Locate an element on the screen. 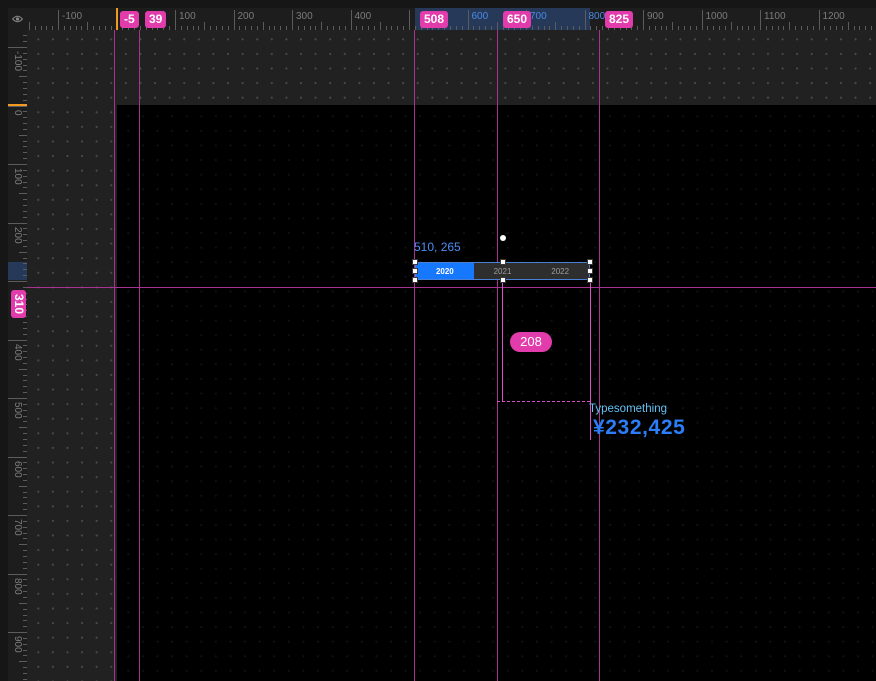 The width and height of the screenshot is (876, 681). resize-handle-bottom-left is located at coordinates (415, 280).